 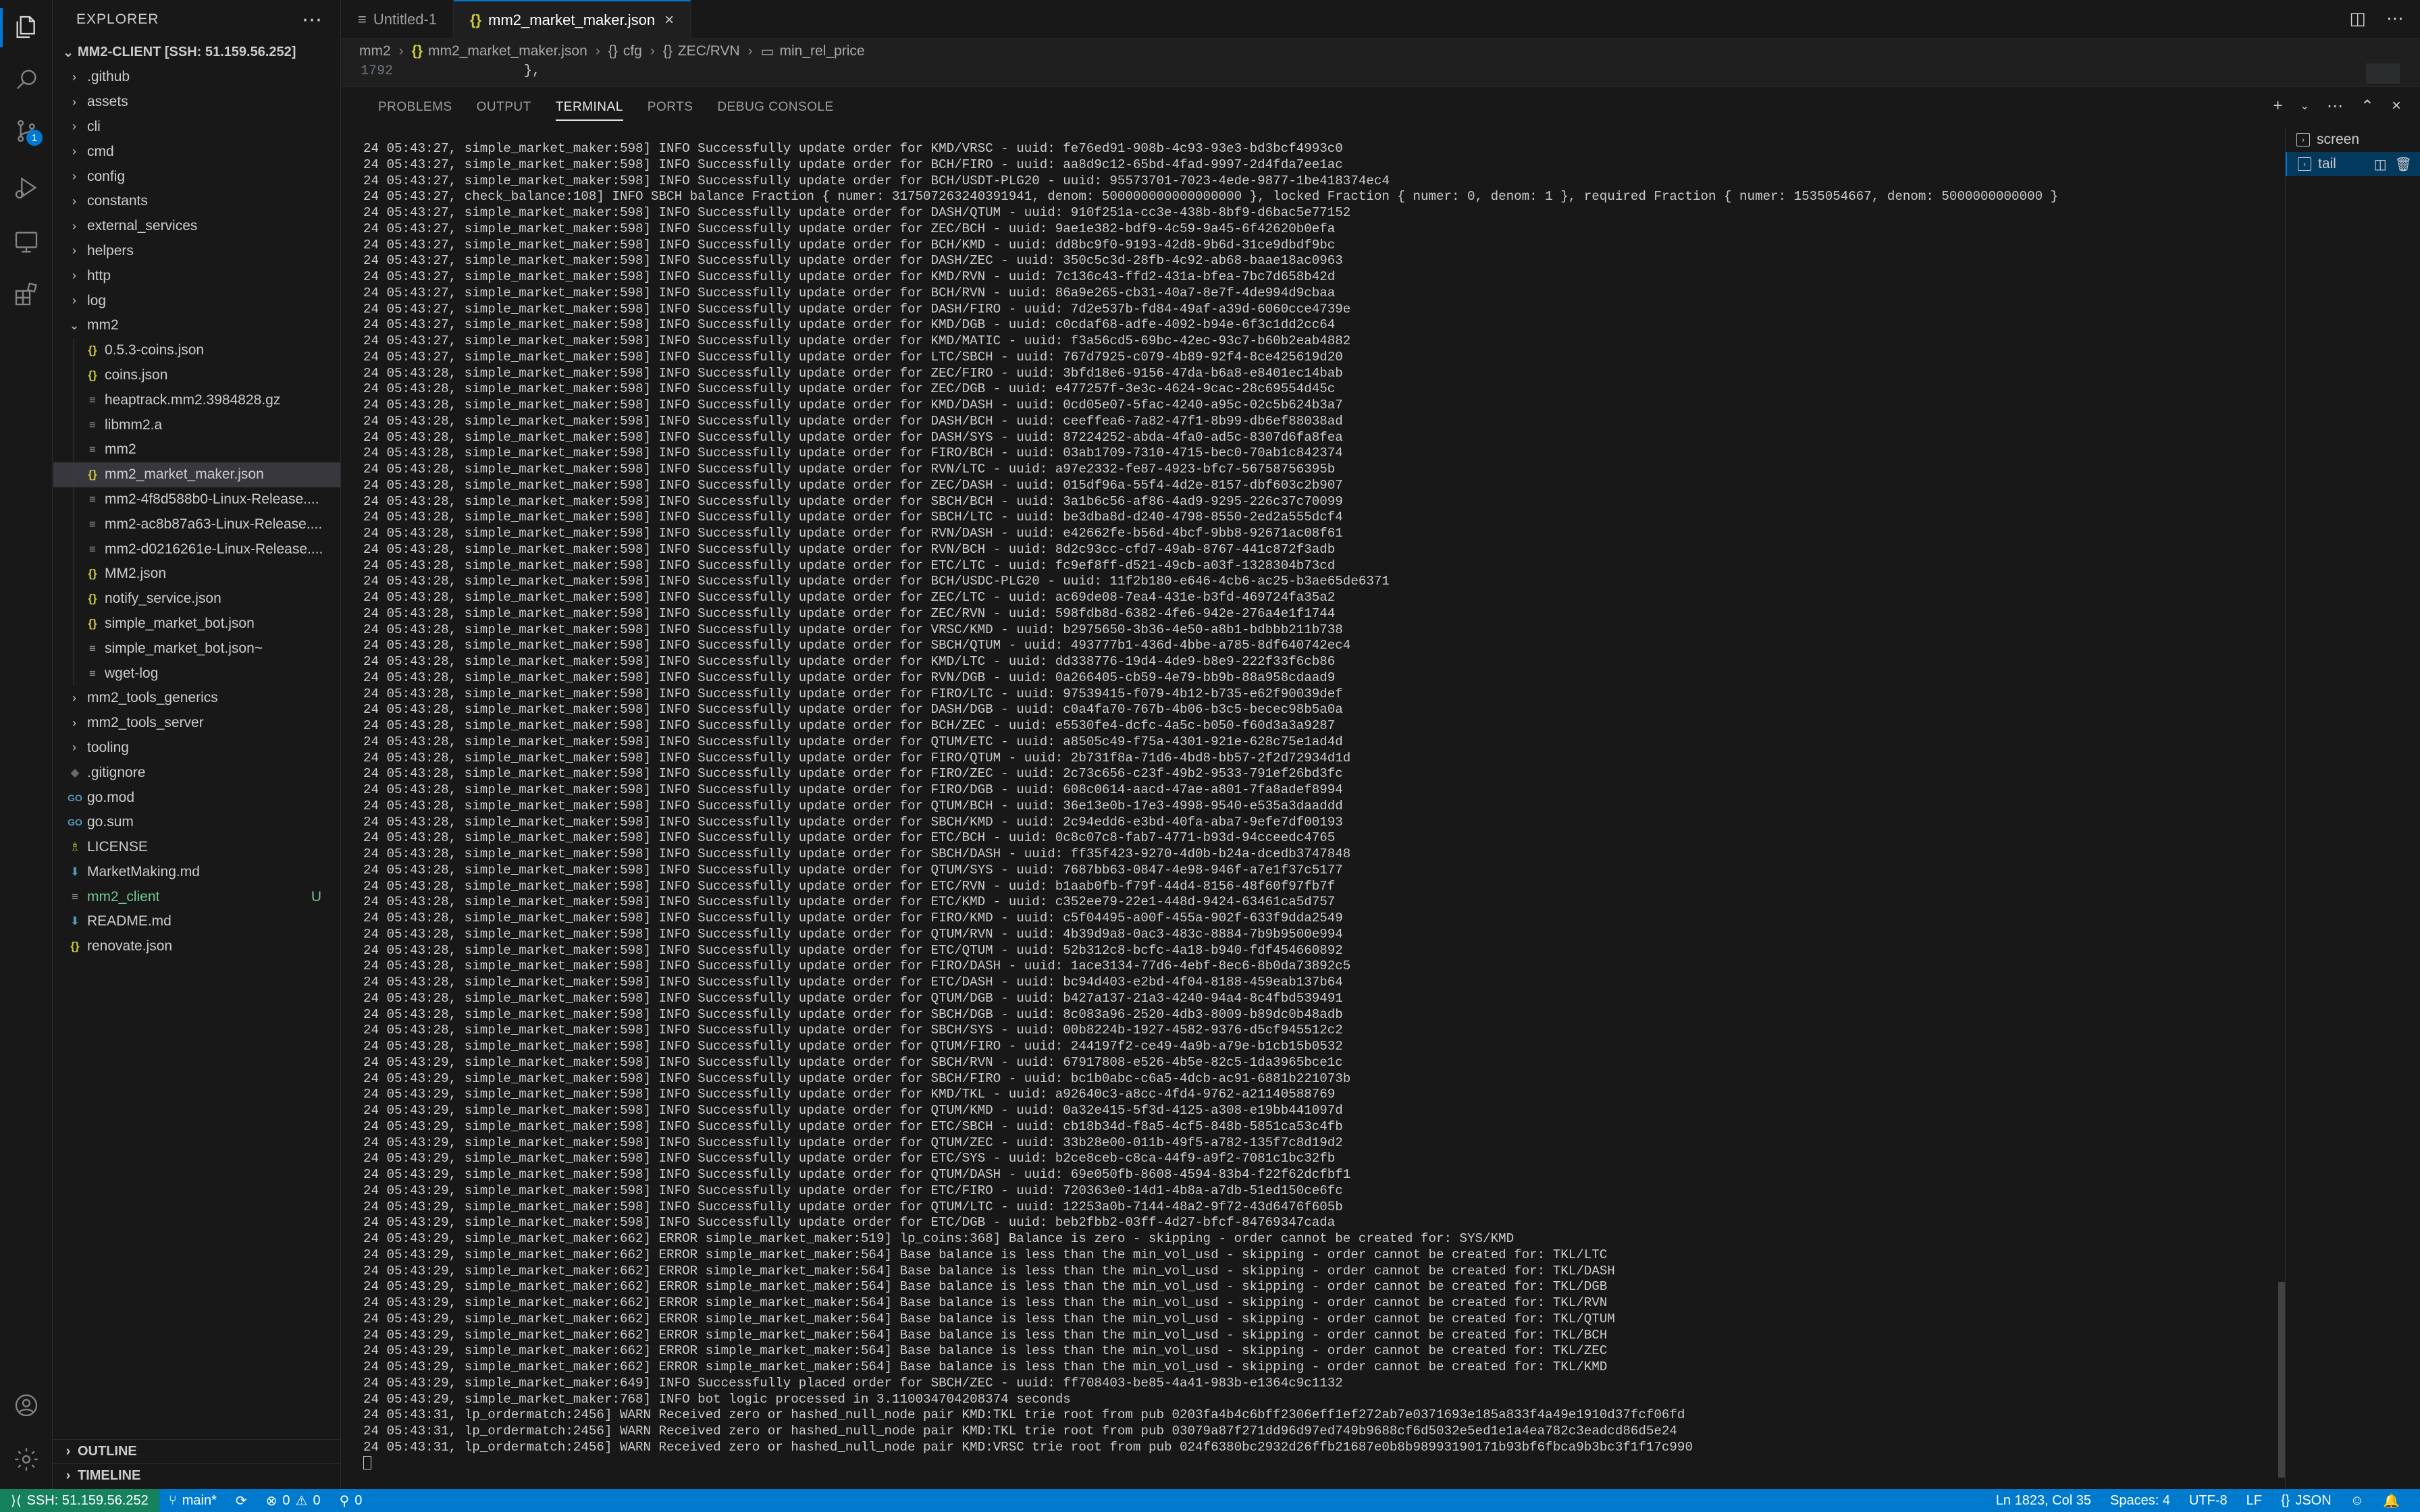 I want to click on language-mode: {} JSON, so click(x=2306, y=1501).